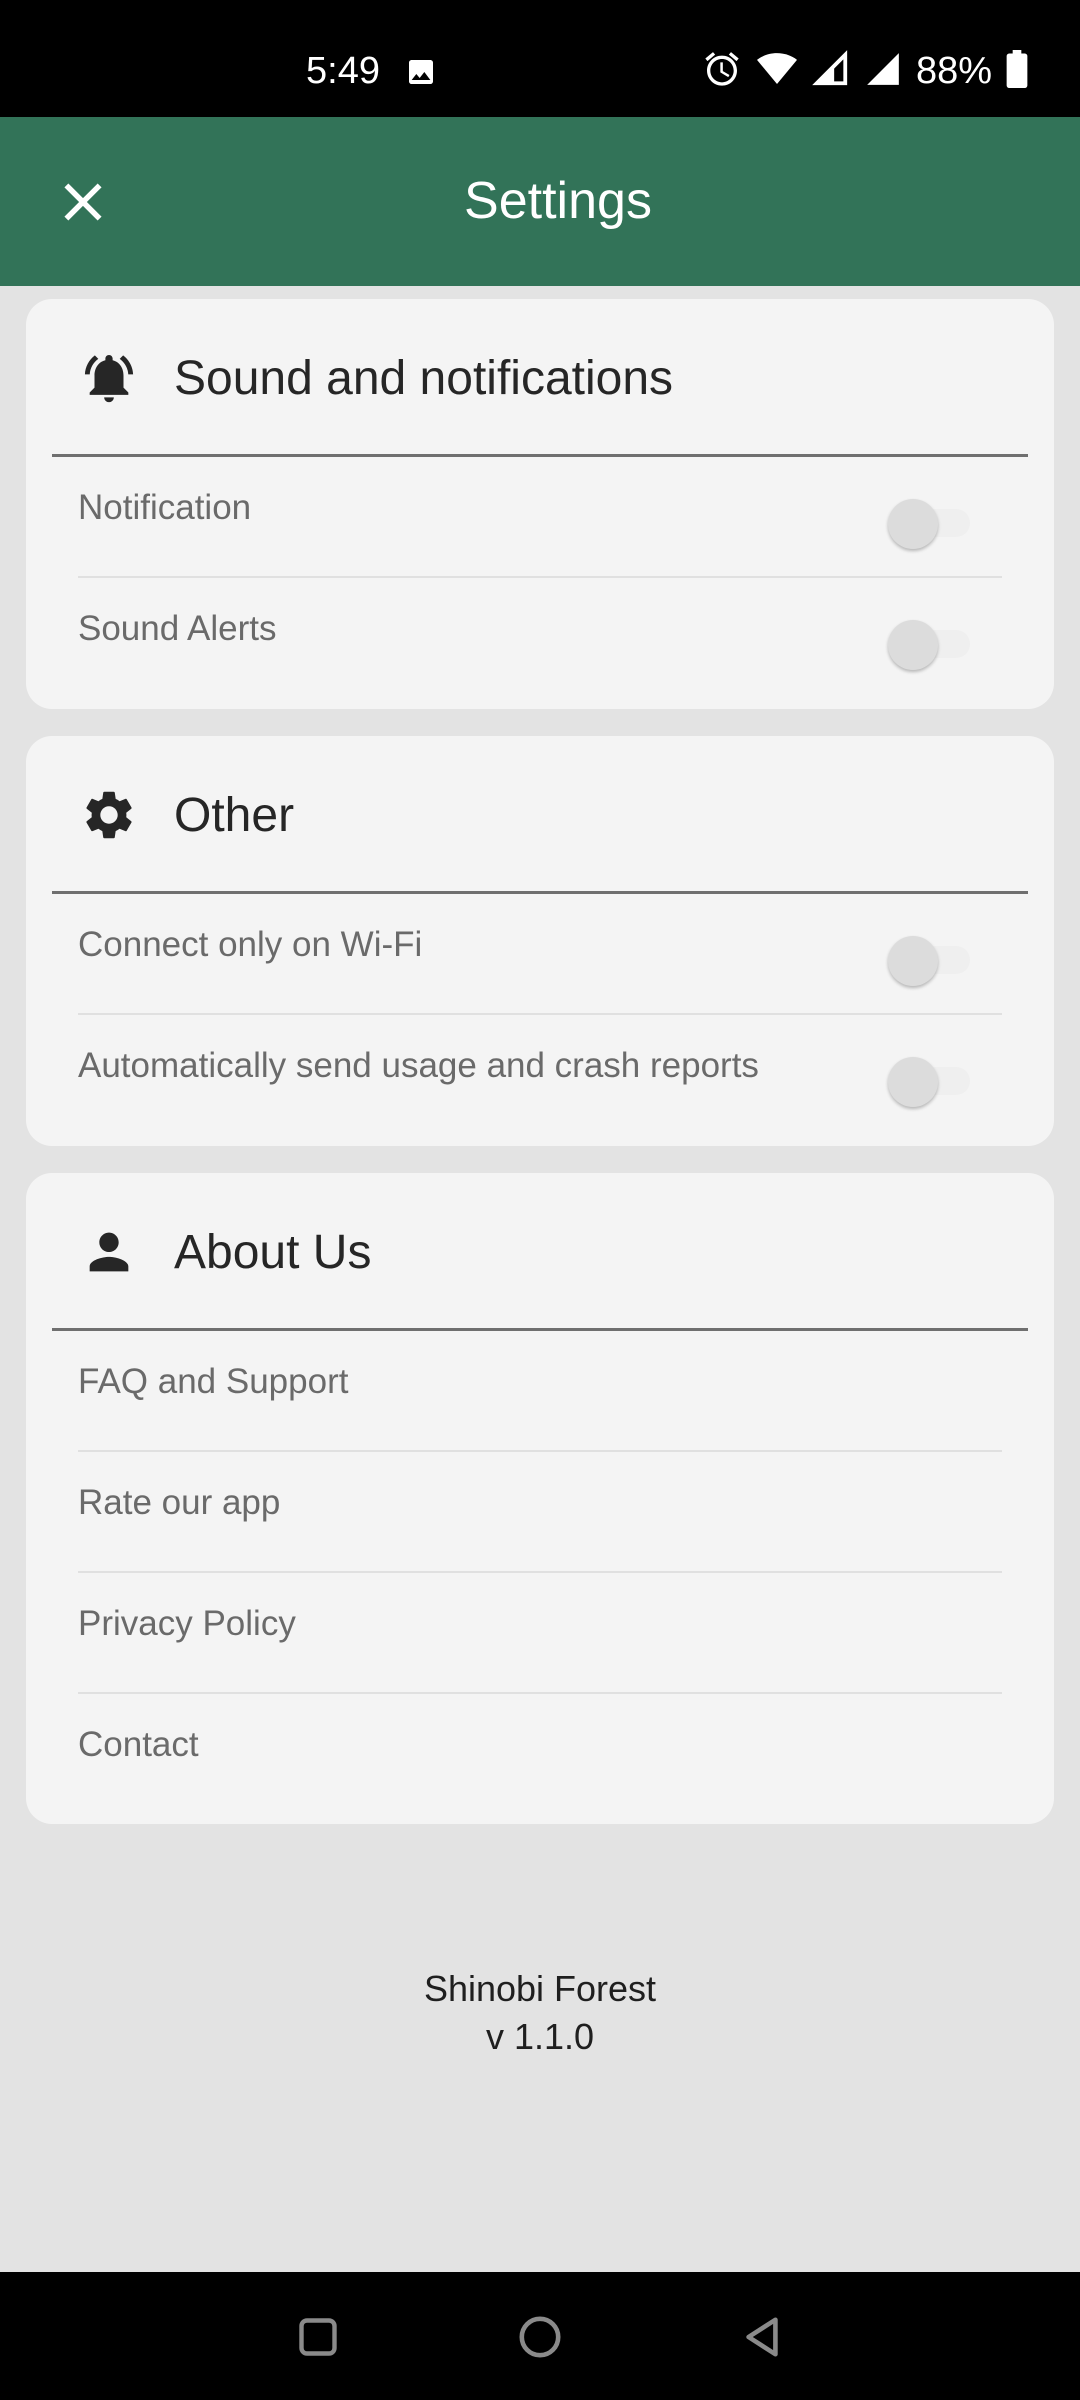  What do you see at coordinates (930, 523) in the screenshot?
I see `notification-toggle` at bounding box center [930, 523].